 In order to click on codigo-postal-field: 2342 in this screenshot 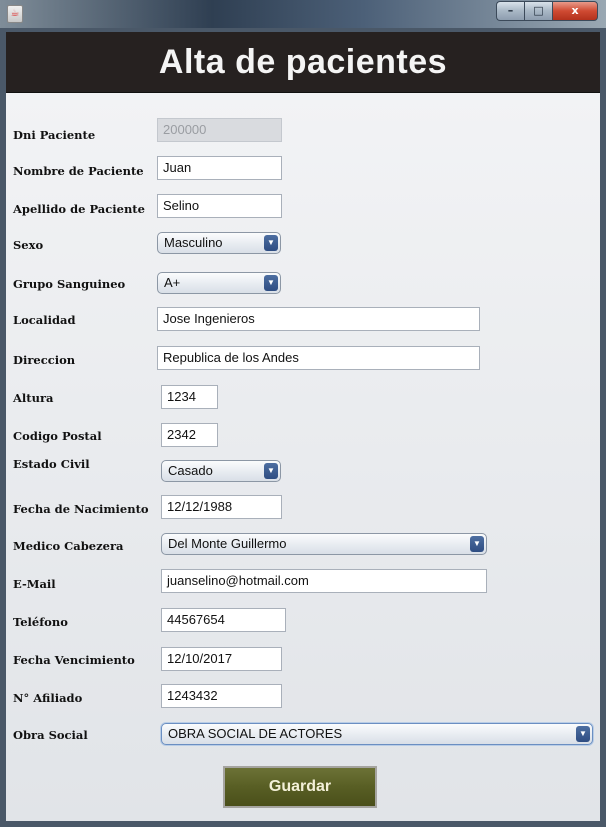, I will do `click(189, 435)`.